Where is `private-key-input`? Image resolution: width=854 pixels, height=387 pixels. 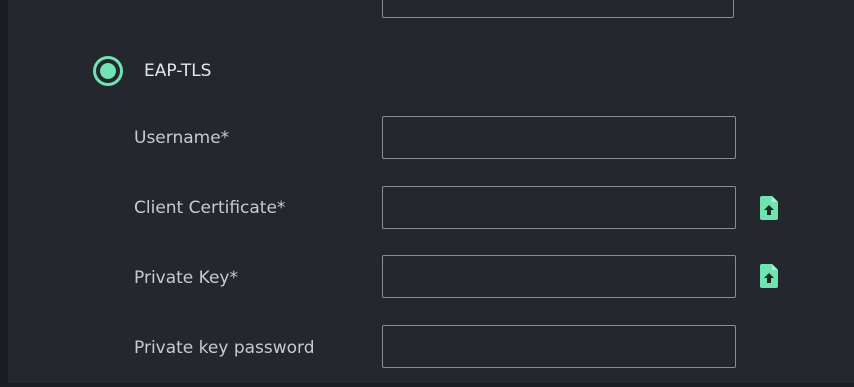 private-key-input is located at coordinates (559, 276).